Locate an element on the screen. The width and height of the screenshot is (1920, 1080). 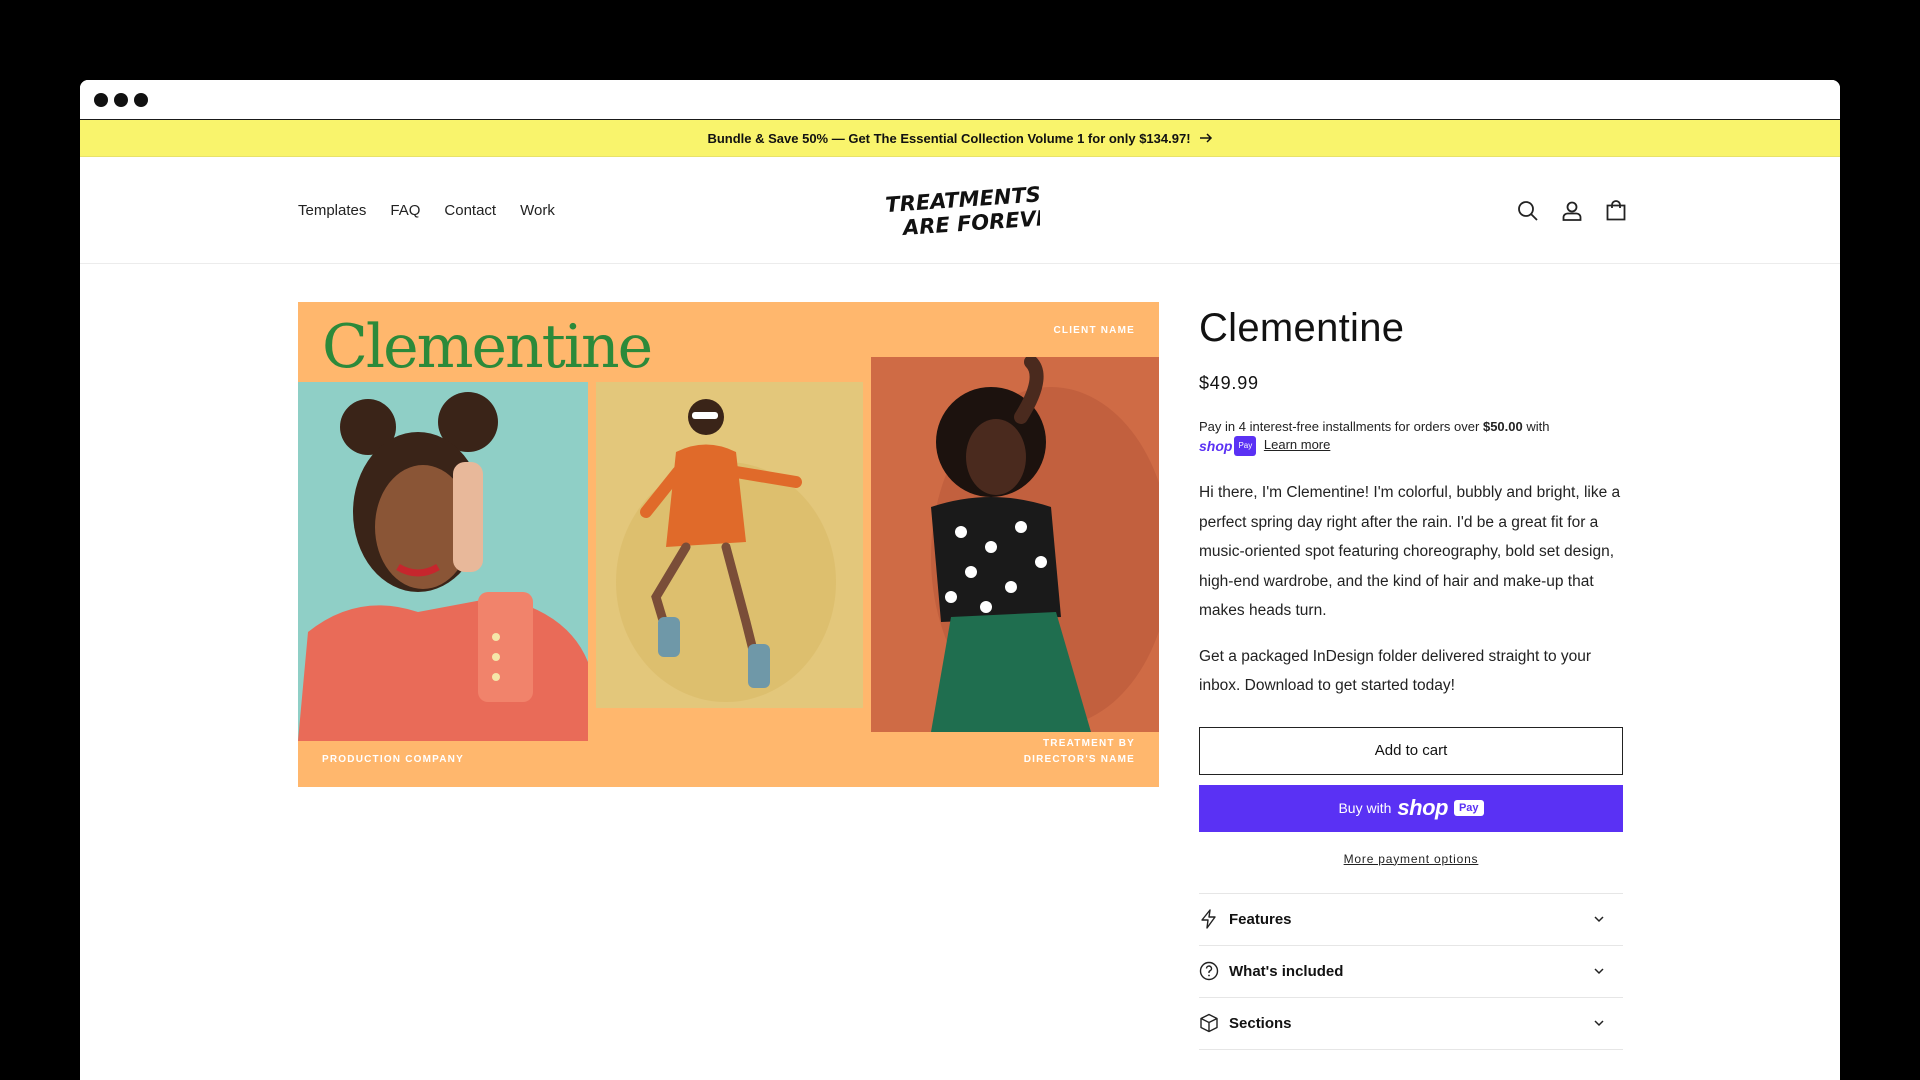
nav-item-faq: FAQ is located at coordinates (405, 210).